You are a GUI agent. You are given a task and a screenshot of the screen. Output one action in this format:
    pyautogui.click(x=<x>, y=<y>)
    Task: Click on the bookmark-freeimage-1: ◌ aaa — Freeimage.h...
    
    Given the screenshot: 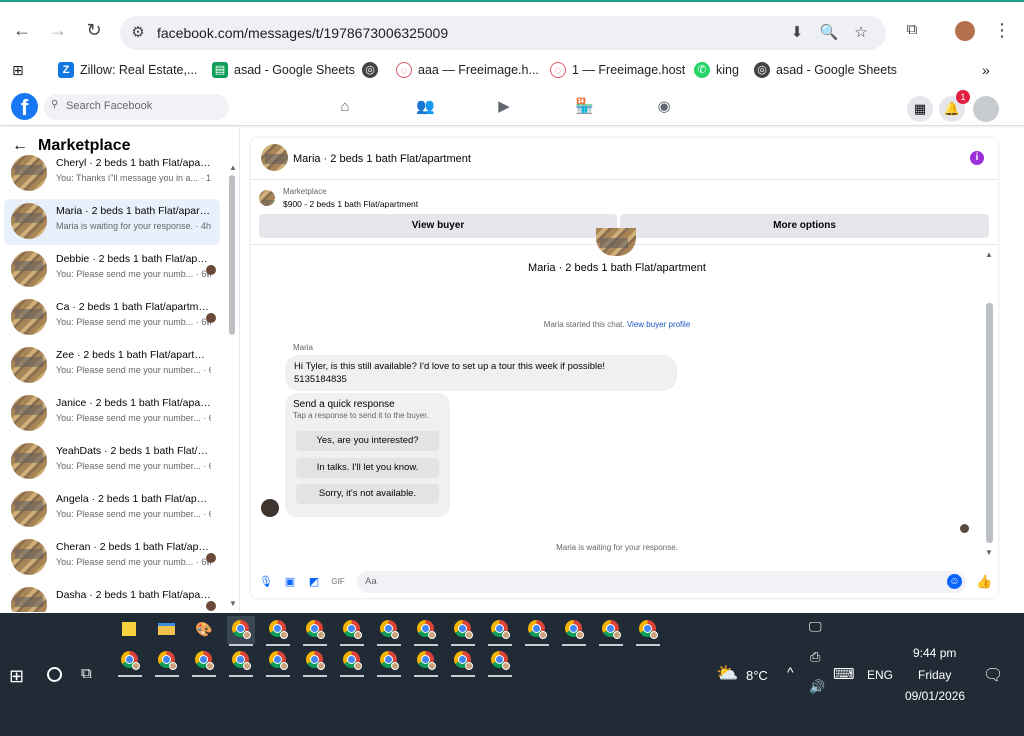 What is the action you would take?
    pyautogui.click(x=467, y=70)
    